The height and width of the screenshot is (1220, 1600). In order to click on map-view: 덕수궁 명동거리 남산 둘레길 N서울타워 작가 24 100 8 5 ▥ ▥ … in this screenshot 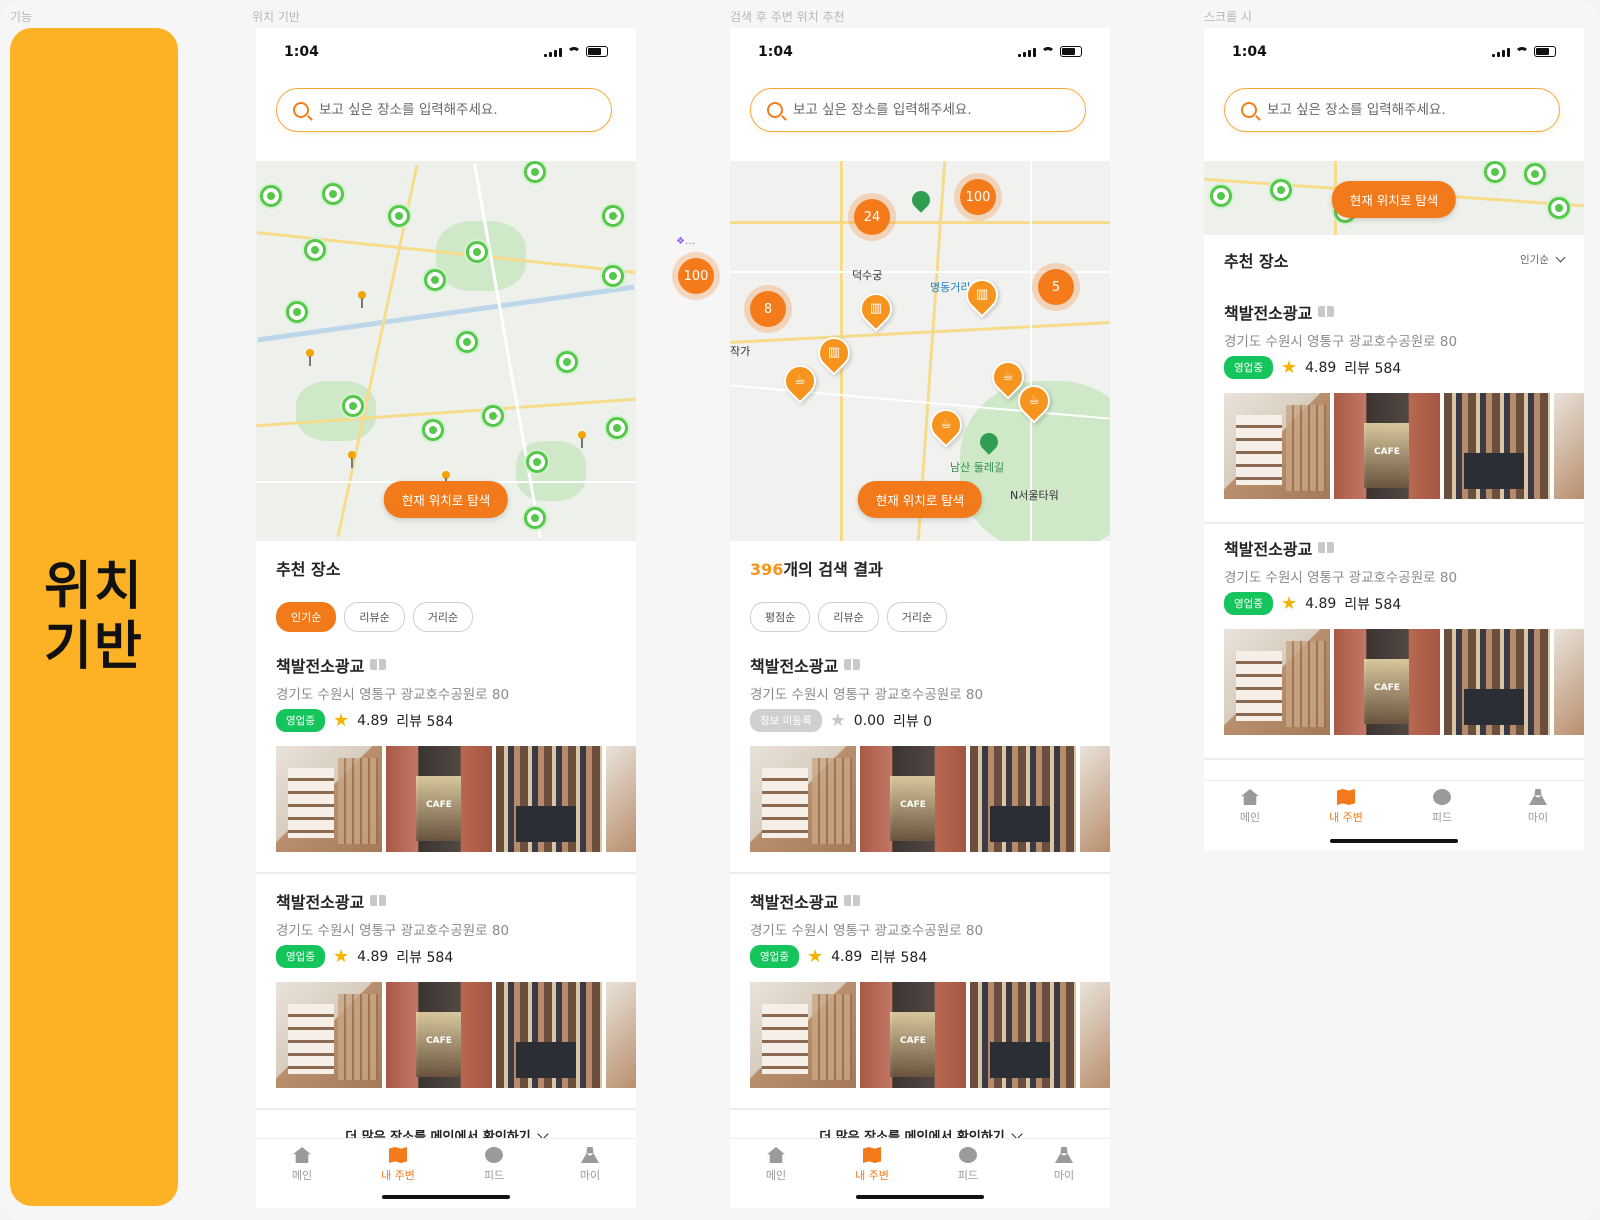, I will do `click(920, 351)`.